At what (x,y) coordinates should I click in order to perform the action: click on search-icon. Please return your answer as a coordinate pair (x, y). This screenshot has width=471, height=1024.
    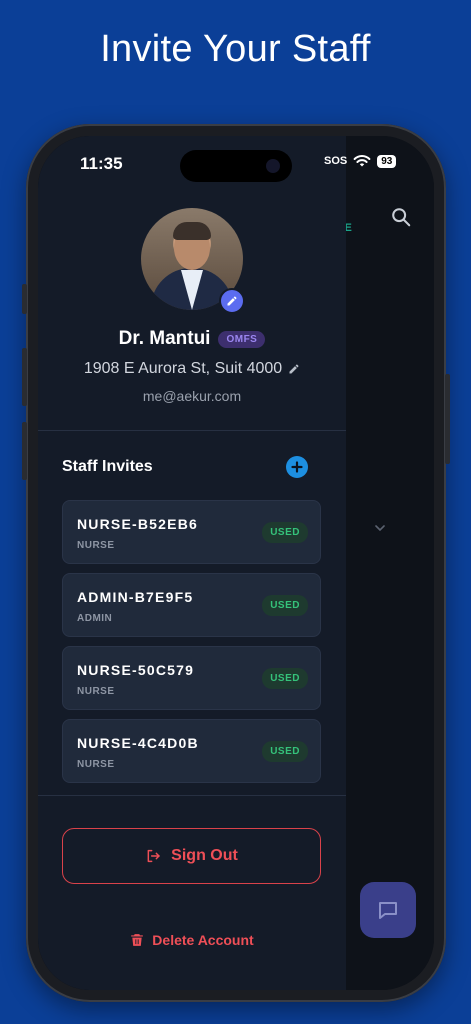
    Looking at the image, I should click on (401, 217).